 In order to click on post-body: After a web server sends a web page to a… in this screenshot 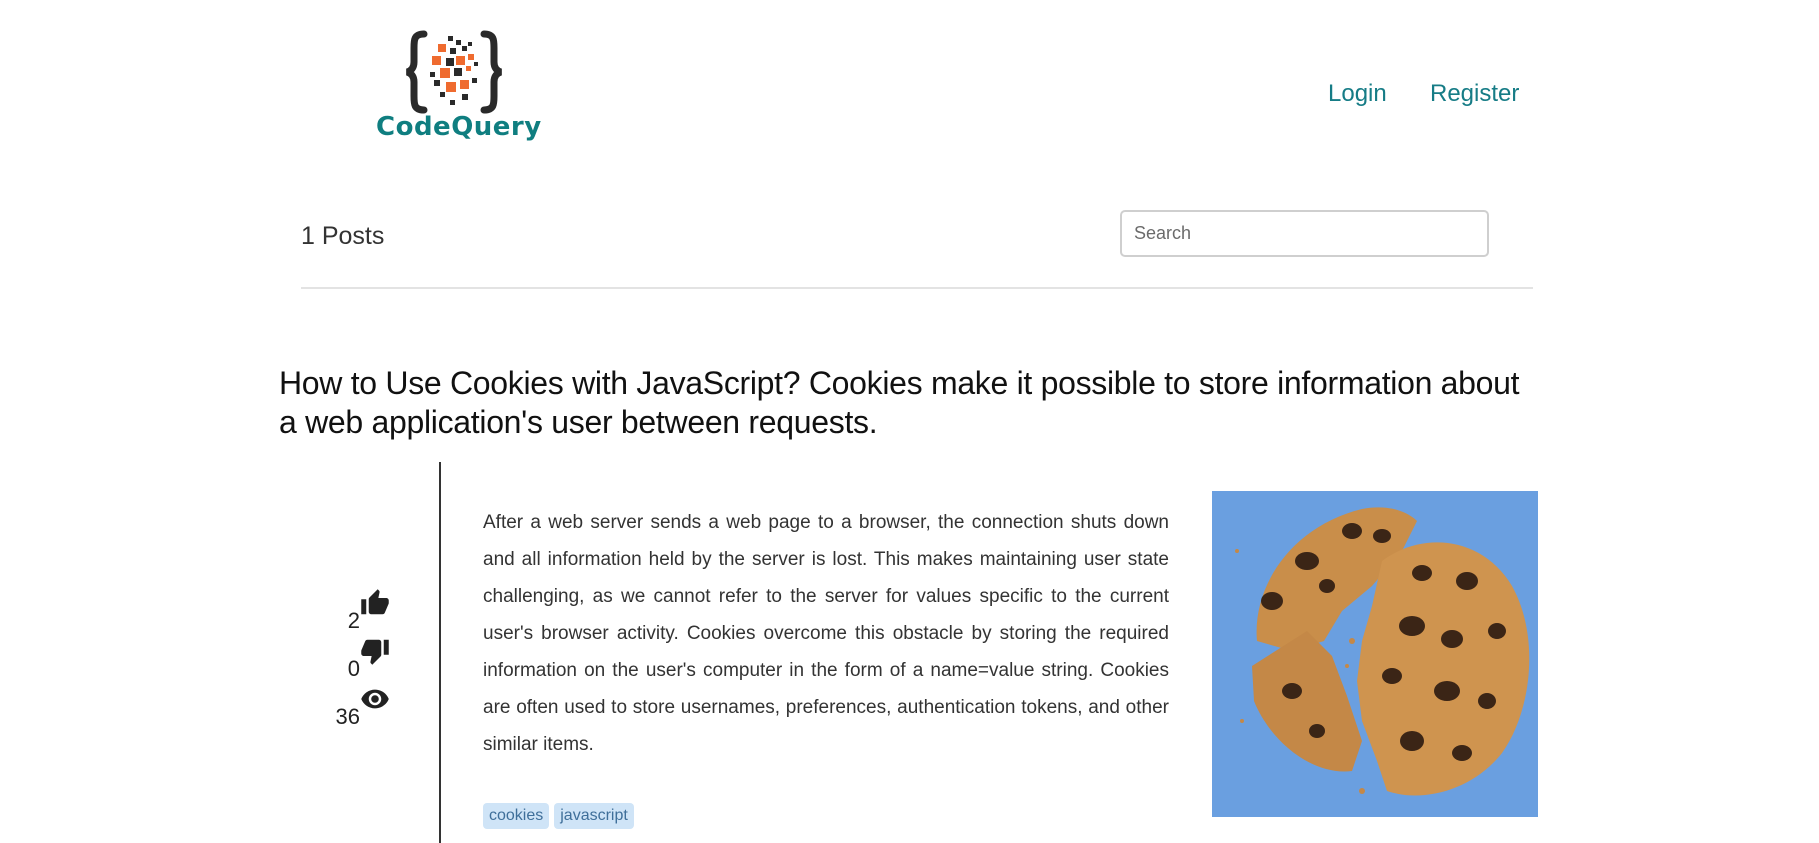, I will do `click(826, 633)`.